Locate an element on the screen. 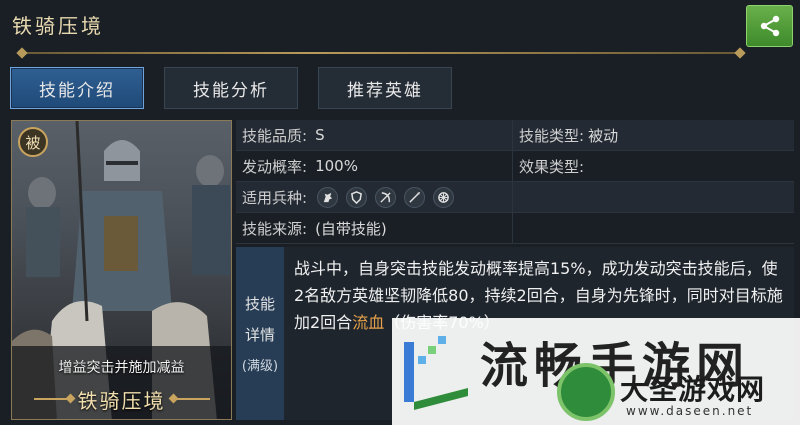 The height and width of the screenshot is (425, 800). card-subtitle: 增益突击并施加减益 is located at coordinates (121, 368).